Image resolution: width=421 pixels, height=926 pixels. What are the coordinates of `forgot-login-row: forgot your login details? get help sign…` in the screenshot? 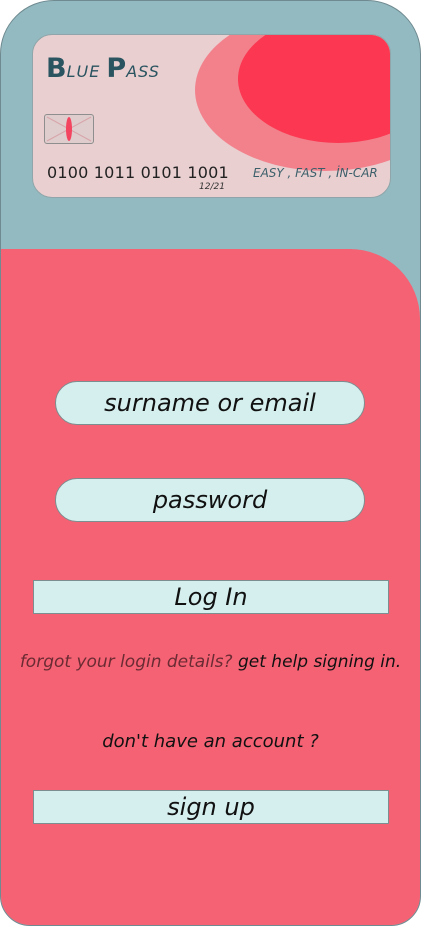 It's located at (210, 662).